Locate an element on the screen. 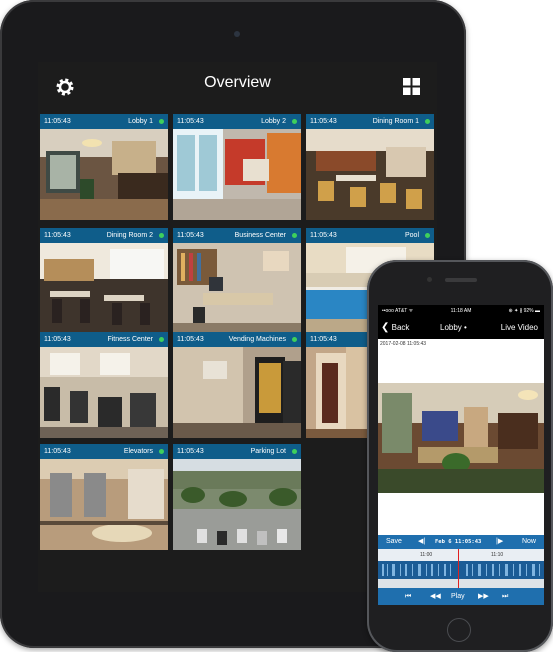 This screenshot has height=652, width=553. previous-event-button: ◀| is located at coordinates (421, 542).